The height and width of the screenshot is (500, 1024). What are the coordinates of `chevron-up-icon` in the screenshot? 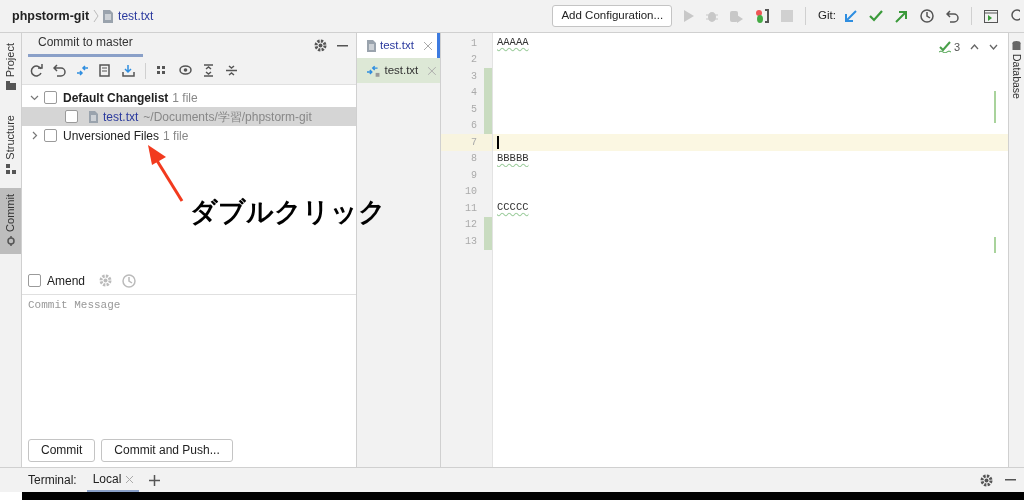 It's located at (974, 47).